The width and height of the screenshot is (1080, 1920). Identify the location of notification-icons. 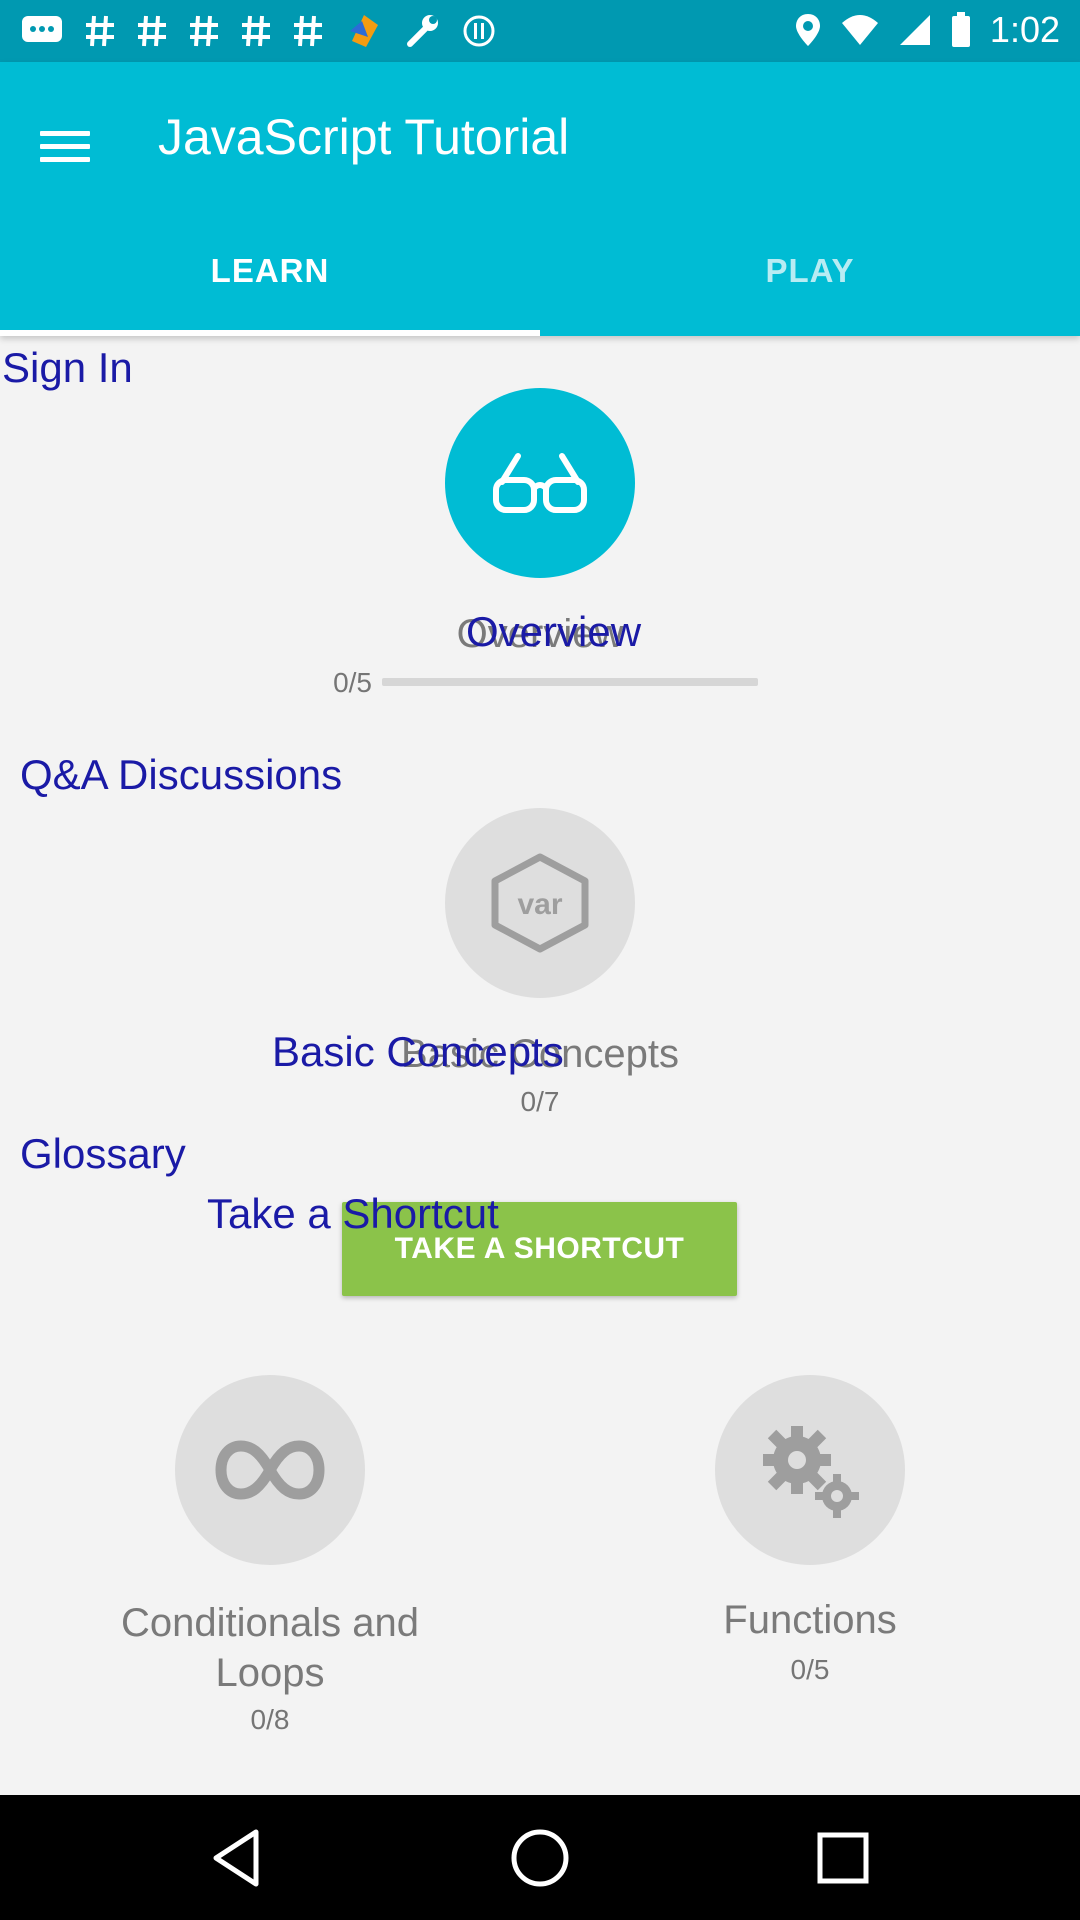
(258, 31).